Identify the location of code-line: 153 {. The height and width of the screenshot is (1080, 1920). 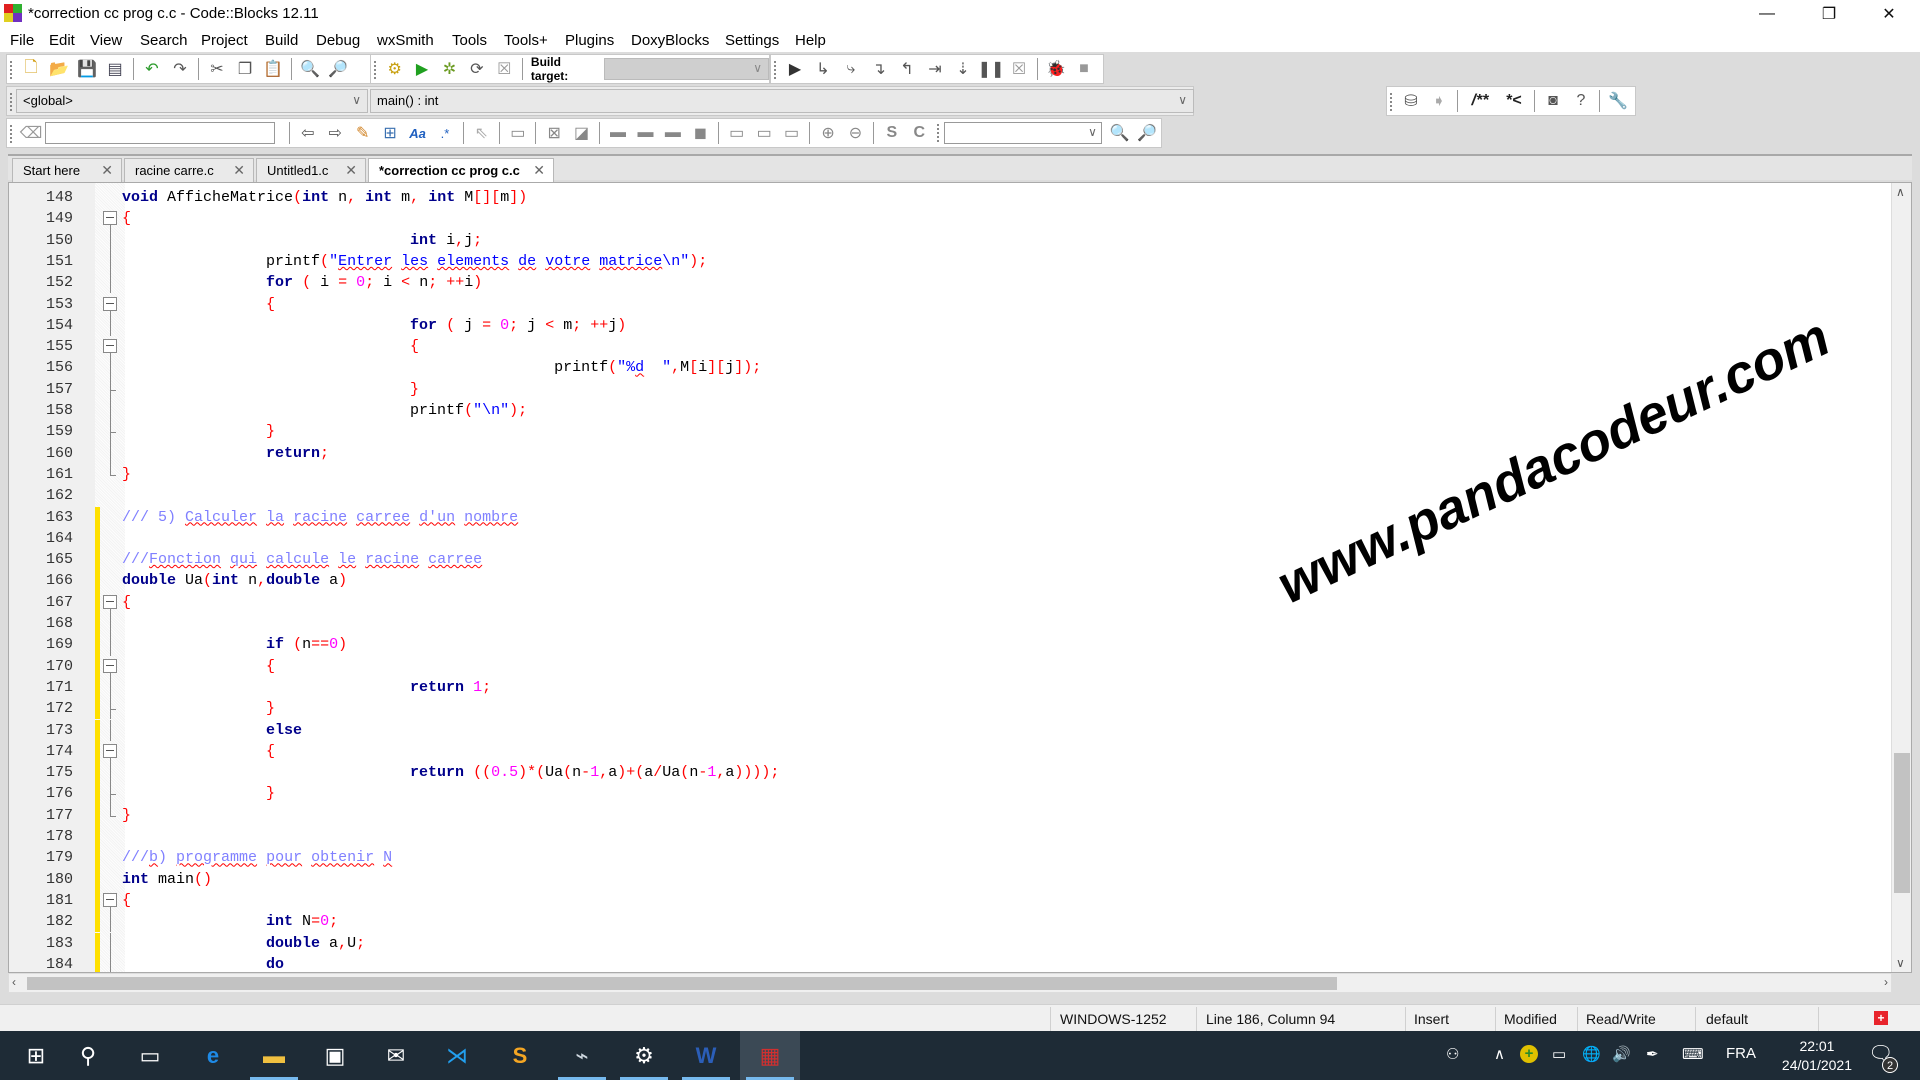
(960, 305).